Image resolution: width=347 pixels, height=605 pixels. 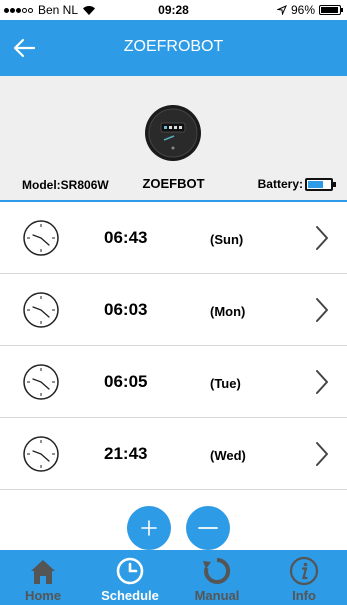 What do you see at coordinates (228, 311) in the screenshot?
I see `schedule-day: (Mon)` at bounding box center [228, 311].